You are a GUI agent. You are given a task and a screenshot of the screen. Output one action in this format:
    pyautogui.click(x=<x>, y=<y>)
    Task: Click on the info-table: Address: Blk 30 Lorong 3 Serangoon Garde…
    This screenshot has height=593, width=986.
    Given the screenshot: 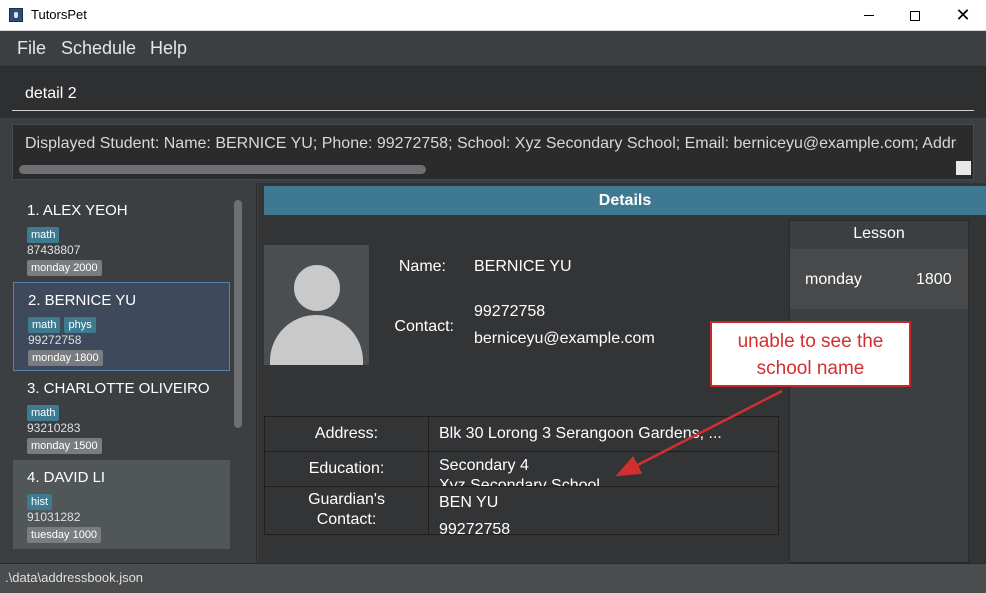 What is the action you would take?
    pyautogui.click(x=521, y=477)
    